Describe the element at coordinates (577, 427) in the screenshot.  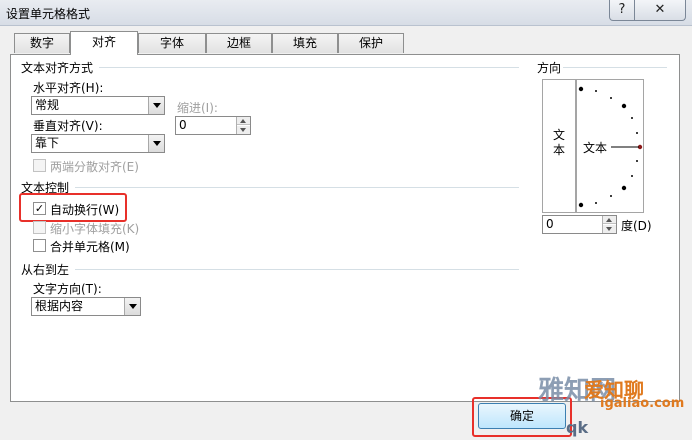
I see `watermark-partial: qk` at that location.